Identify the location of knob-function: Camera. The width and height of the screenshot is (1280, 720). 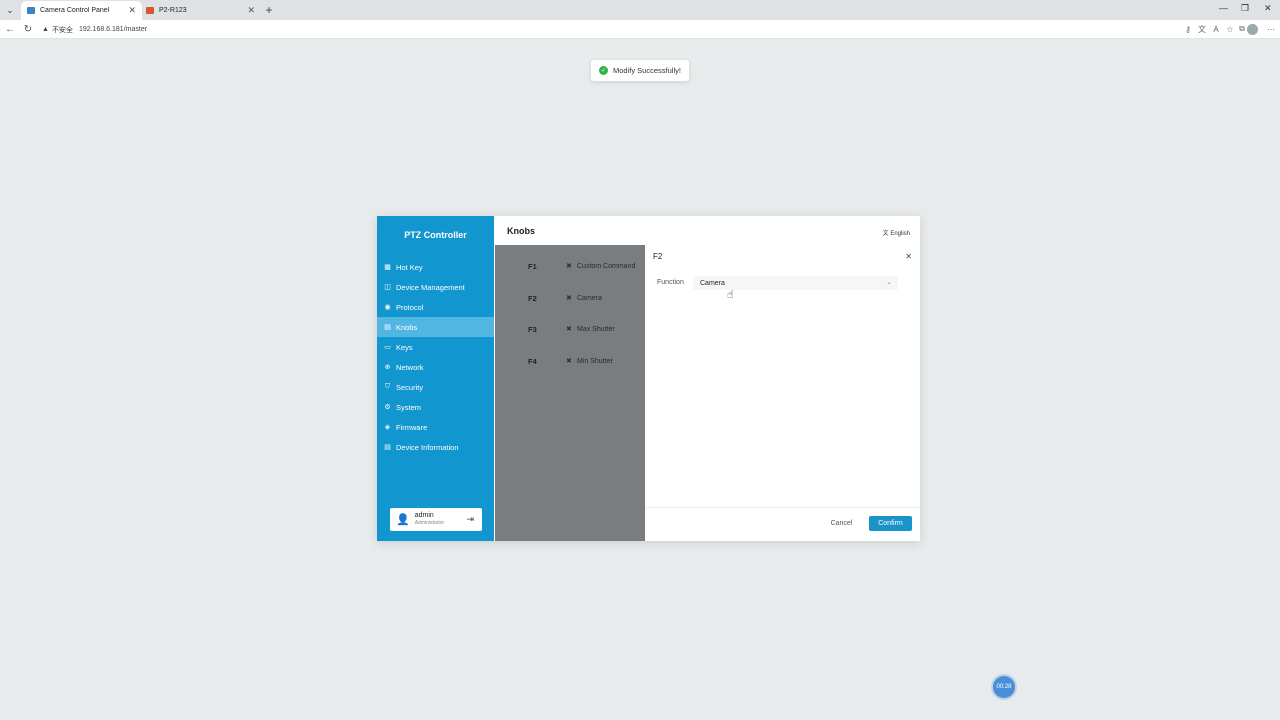
(589, 298).